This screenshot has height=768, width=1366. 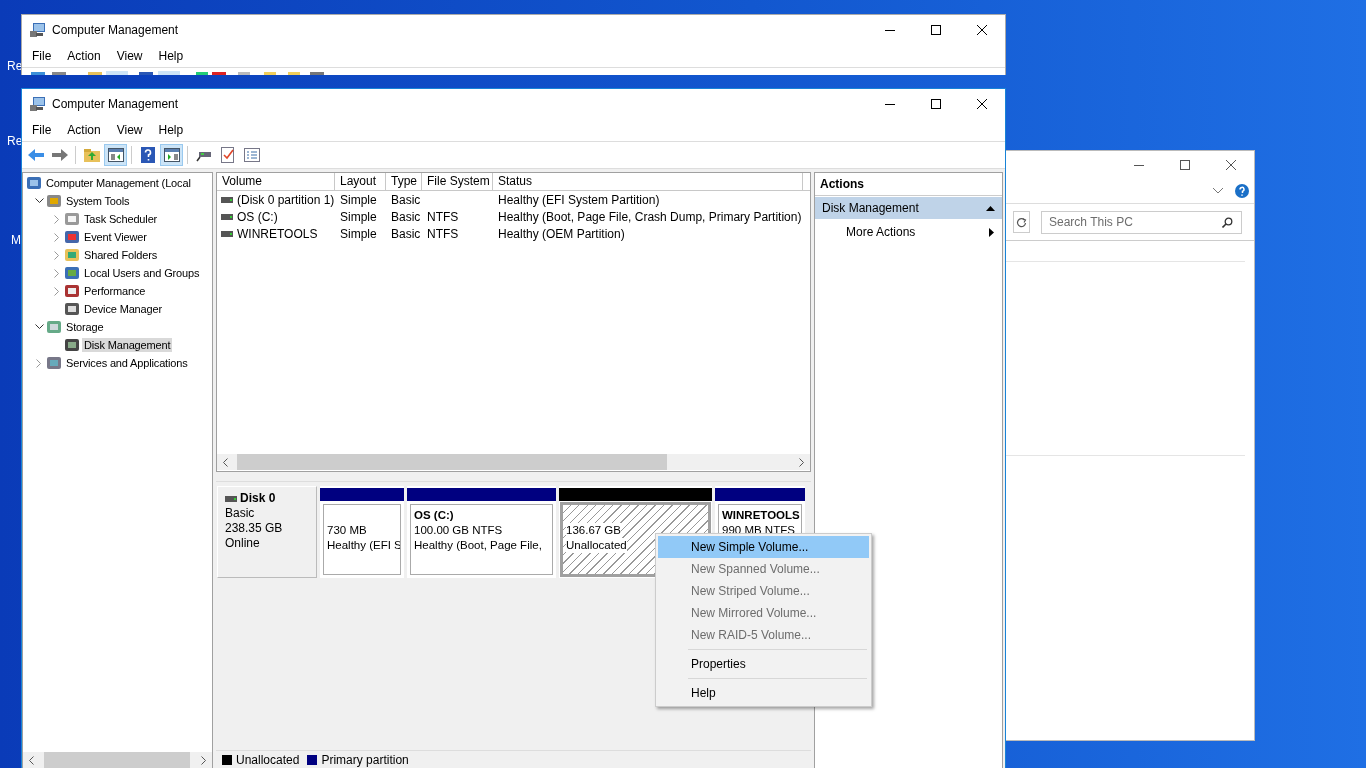 What do you see at coordinates (254, 528) in the screenshot?
I see `disk-size: 238.35 GB` at bounding box center [254, 528].